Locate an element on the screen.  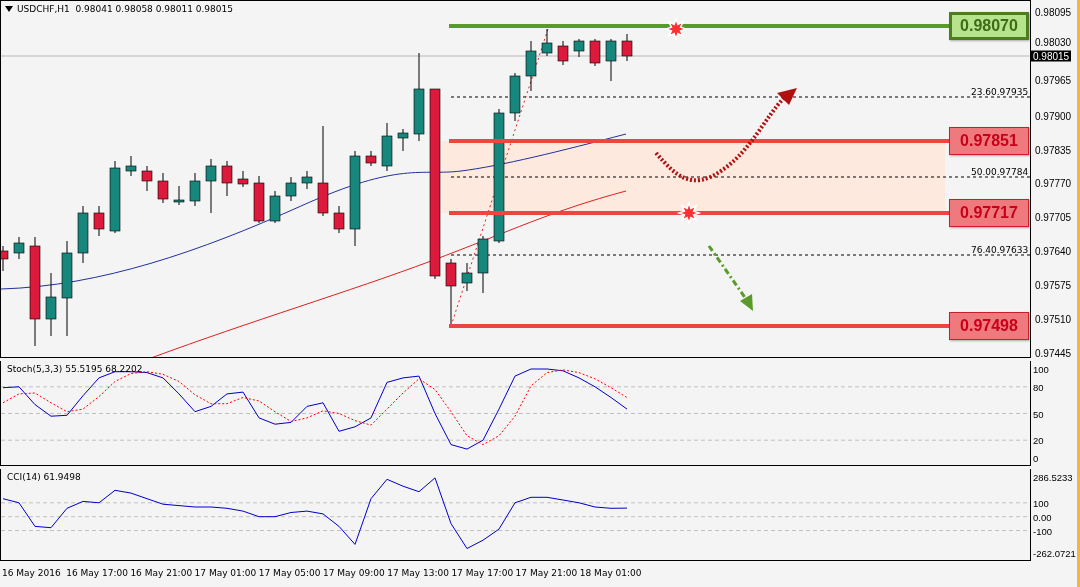
indicator-axis-label: 80 is located at coordinates (1038, 387).